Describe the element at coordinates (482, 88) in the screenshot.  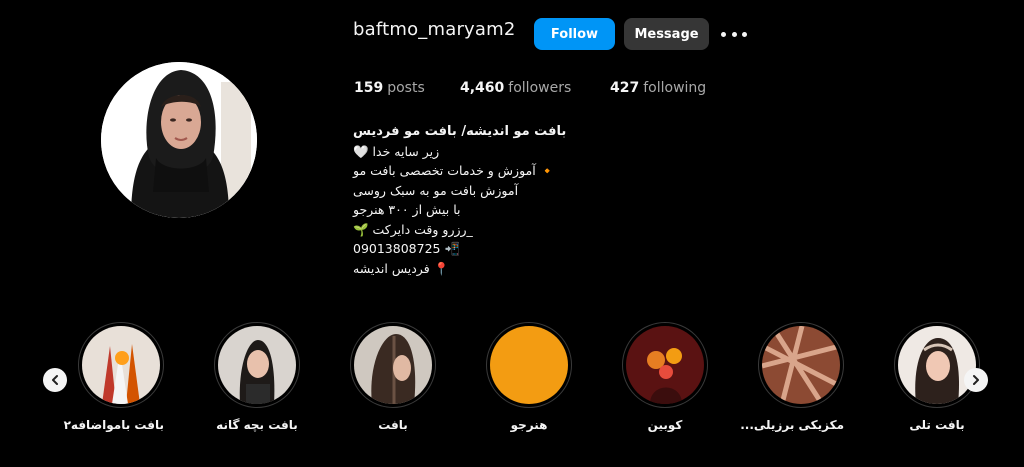
I see `followers-count: 4,460` at that location.